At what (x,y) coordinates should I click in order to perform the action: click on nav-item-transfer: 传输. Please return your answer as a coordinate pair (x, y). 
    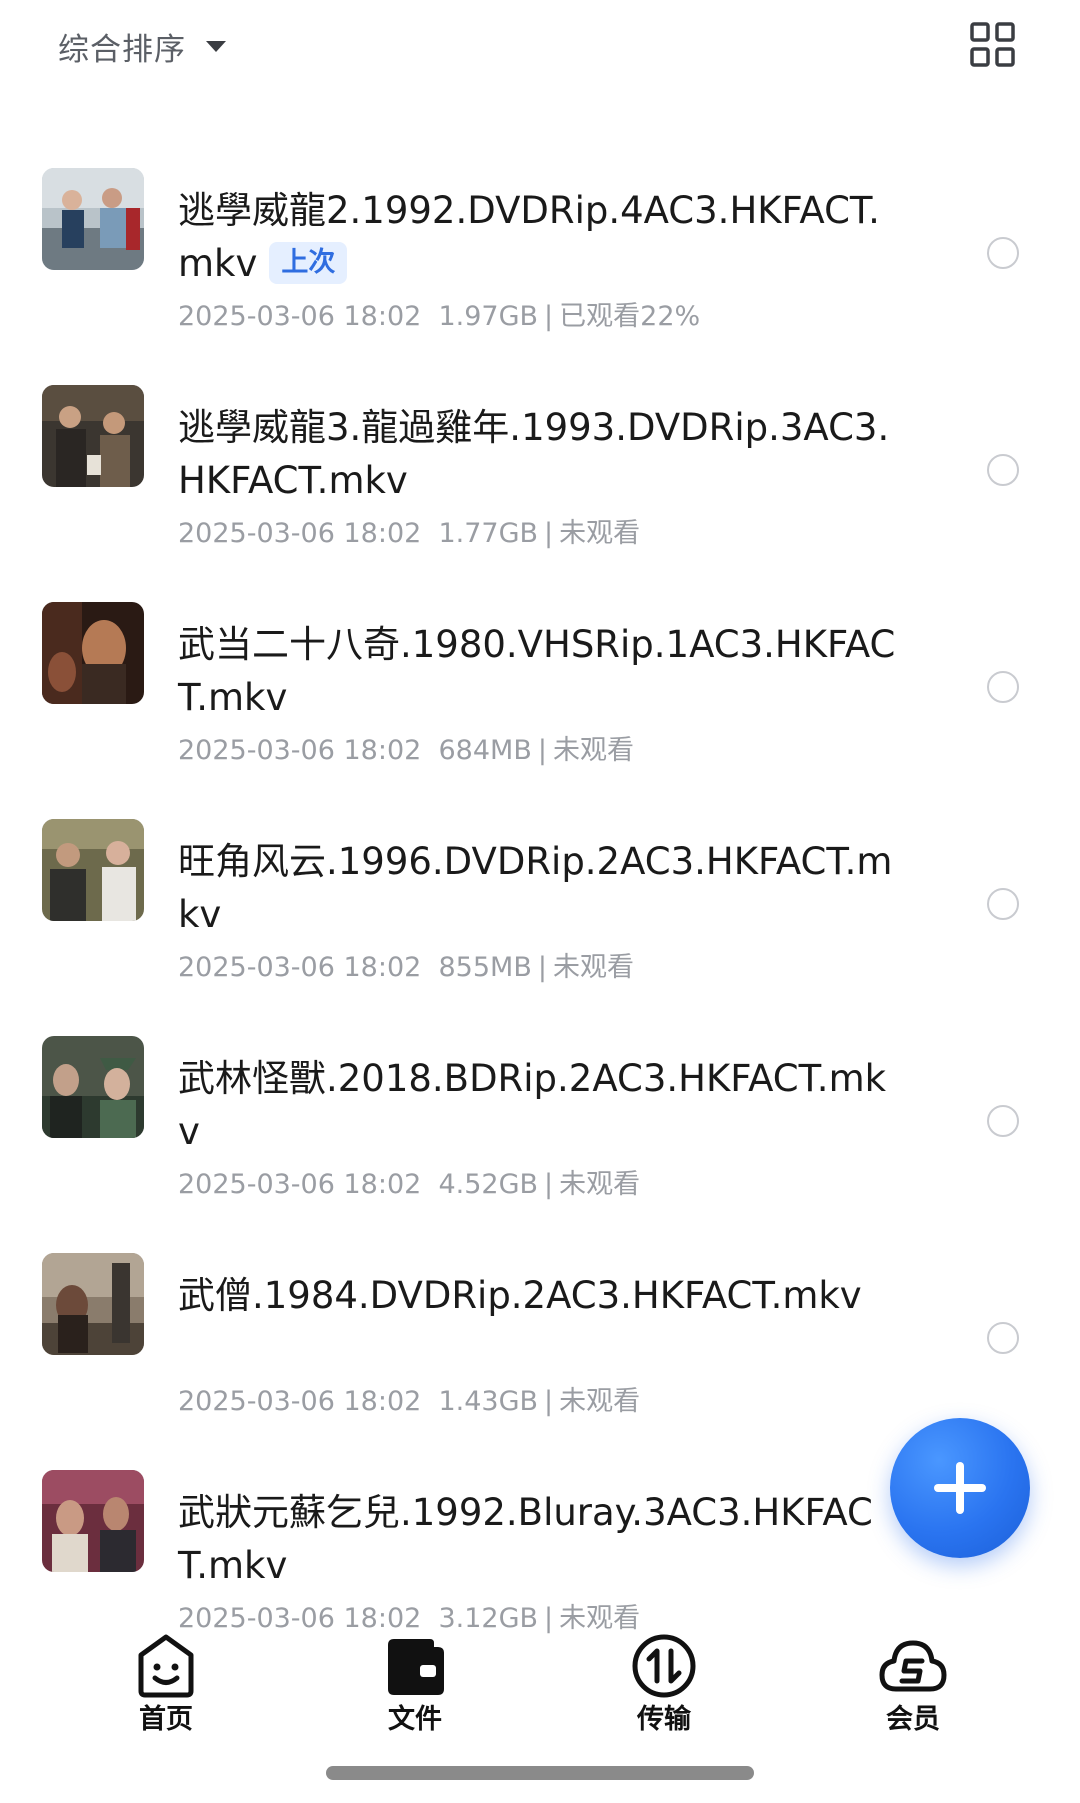
    Looking at the image, I should click on (664, 1670).